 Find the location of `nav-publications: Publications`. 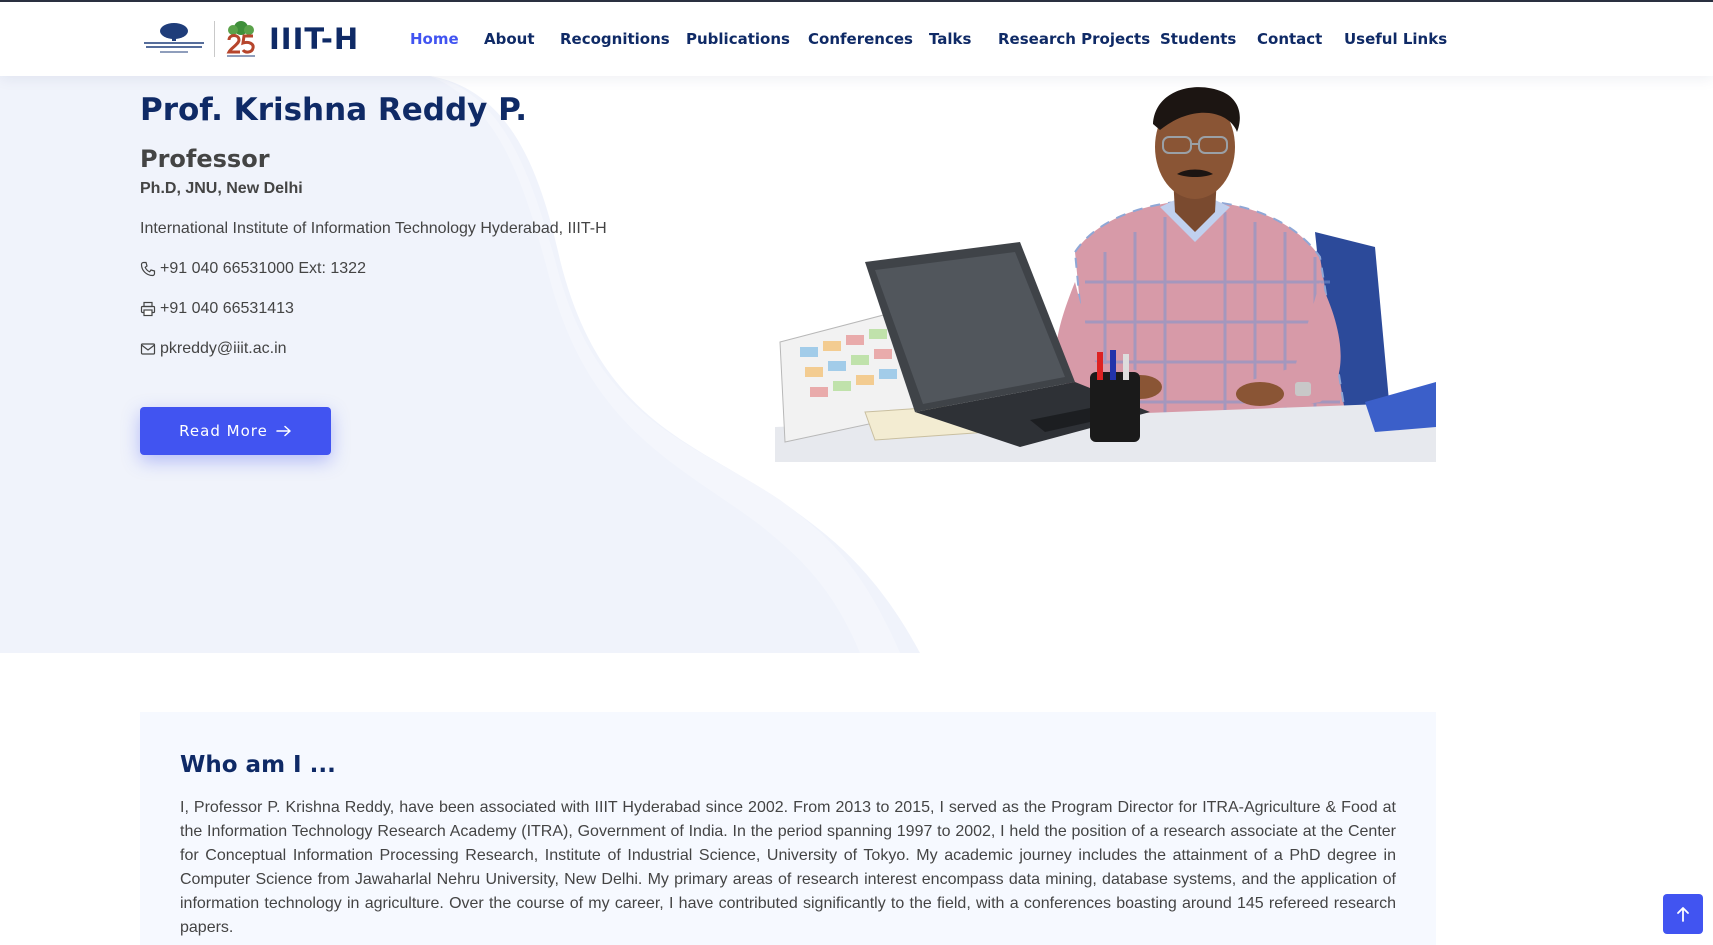

nav-publications: Publications is located at coordinates (738, 39).